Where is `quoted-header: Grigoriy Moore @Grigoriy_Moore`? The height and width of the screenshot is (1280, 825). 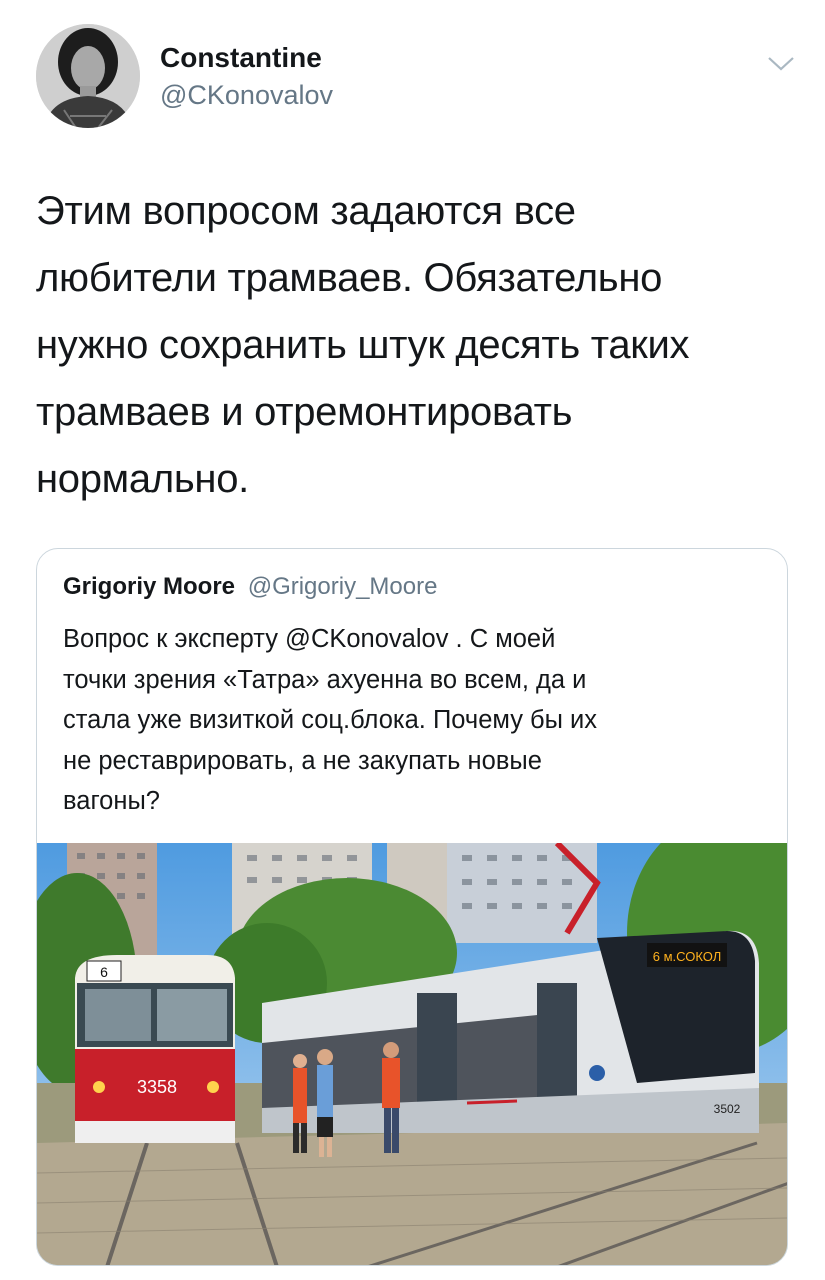
quoted-header: Grigoriy Moore @Grigoriy_Moore is located at coordinates (250, 587).